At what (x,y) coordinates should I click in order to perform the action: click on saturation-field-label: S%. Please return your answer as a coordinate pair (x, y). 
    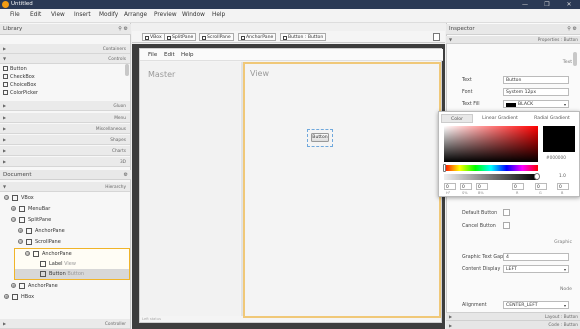
    Looking at the image, I should click on (465, 193).